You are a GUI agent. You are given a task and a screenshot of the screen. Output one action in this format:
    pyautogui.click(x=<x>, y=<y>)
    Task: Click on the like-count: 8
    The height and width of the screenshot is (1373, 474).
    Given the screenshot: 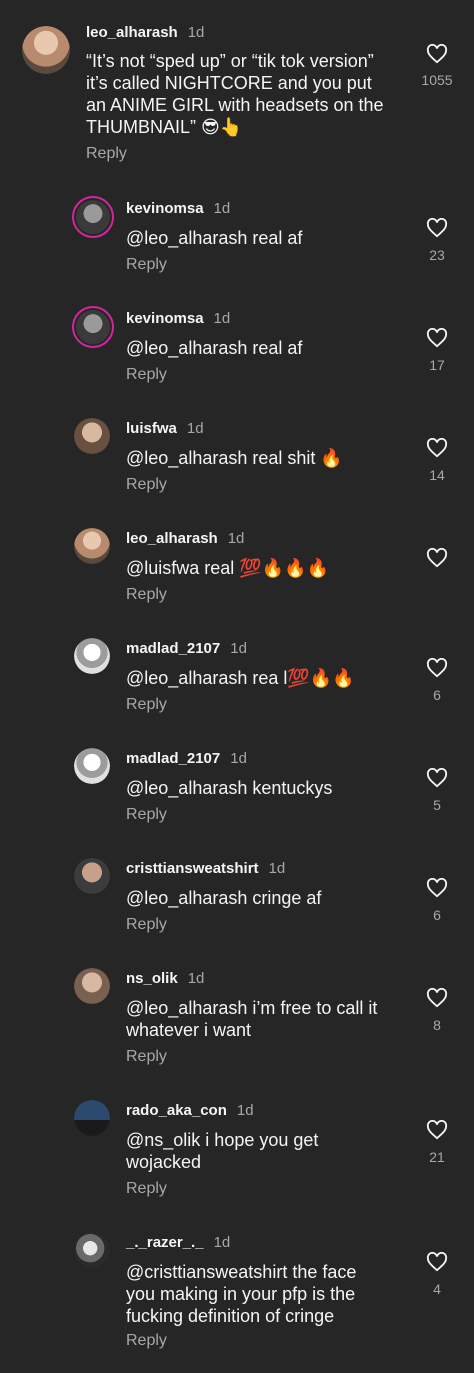 What is the action you would take?
    pyautogui.click(x=437, y=1025)
    